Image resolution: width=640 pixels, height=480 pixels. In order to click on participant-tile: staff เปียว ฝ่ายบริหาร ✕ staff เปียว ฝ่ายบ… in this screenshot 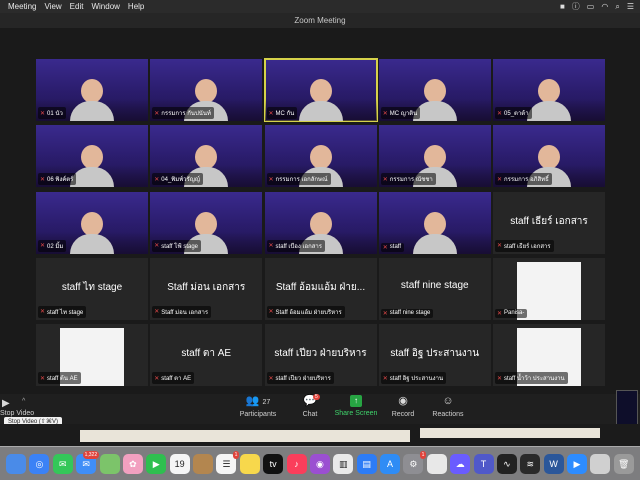, I will do `click(320, 355)`.